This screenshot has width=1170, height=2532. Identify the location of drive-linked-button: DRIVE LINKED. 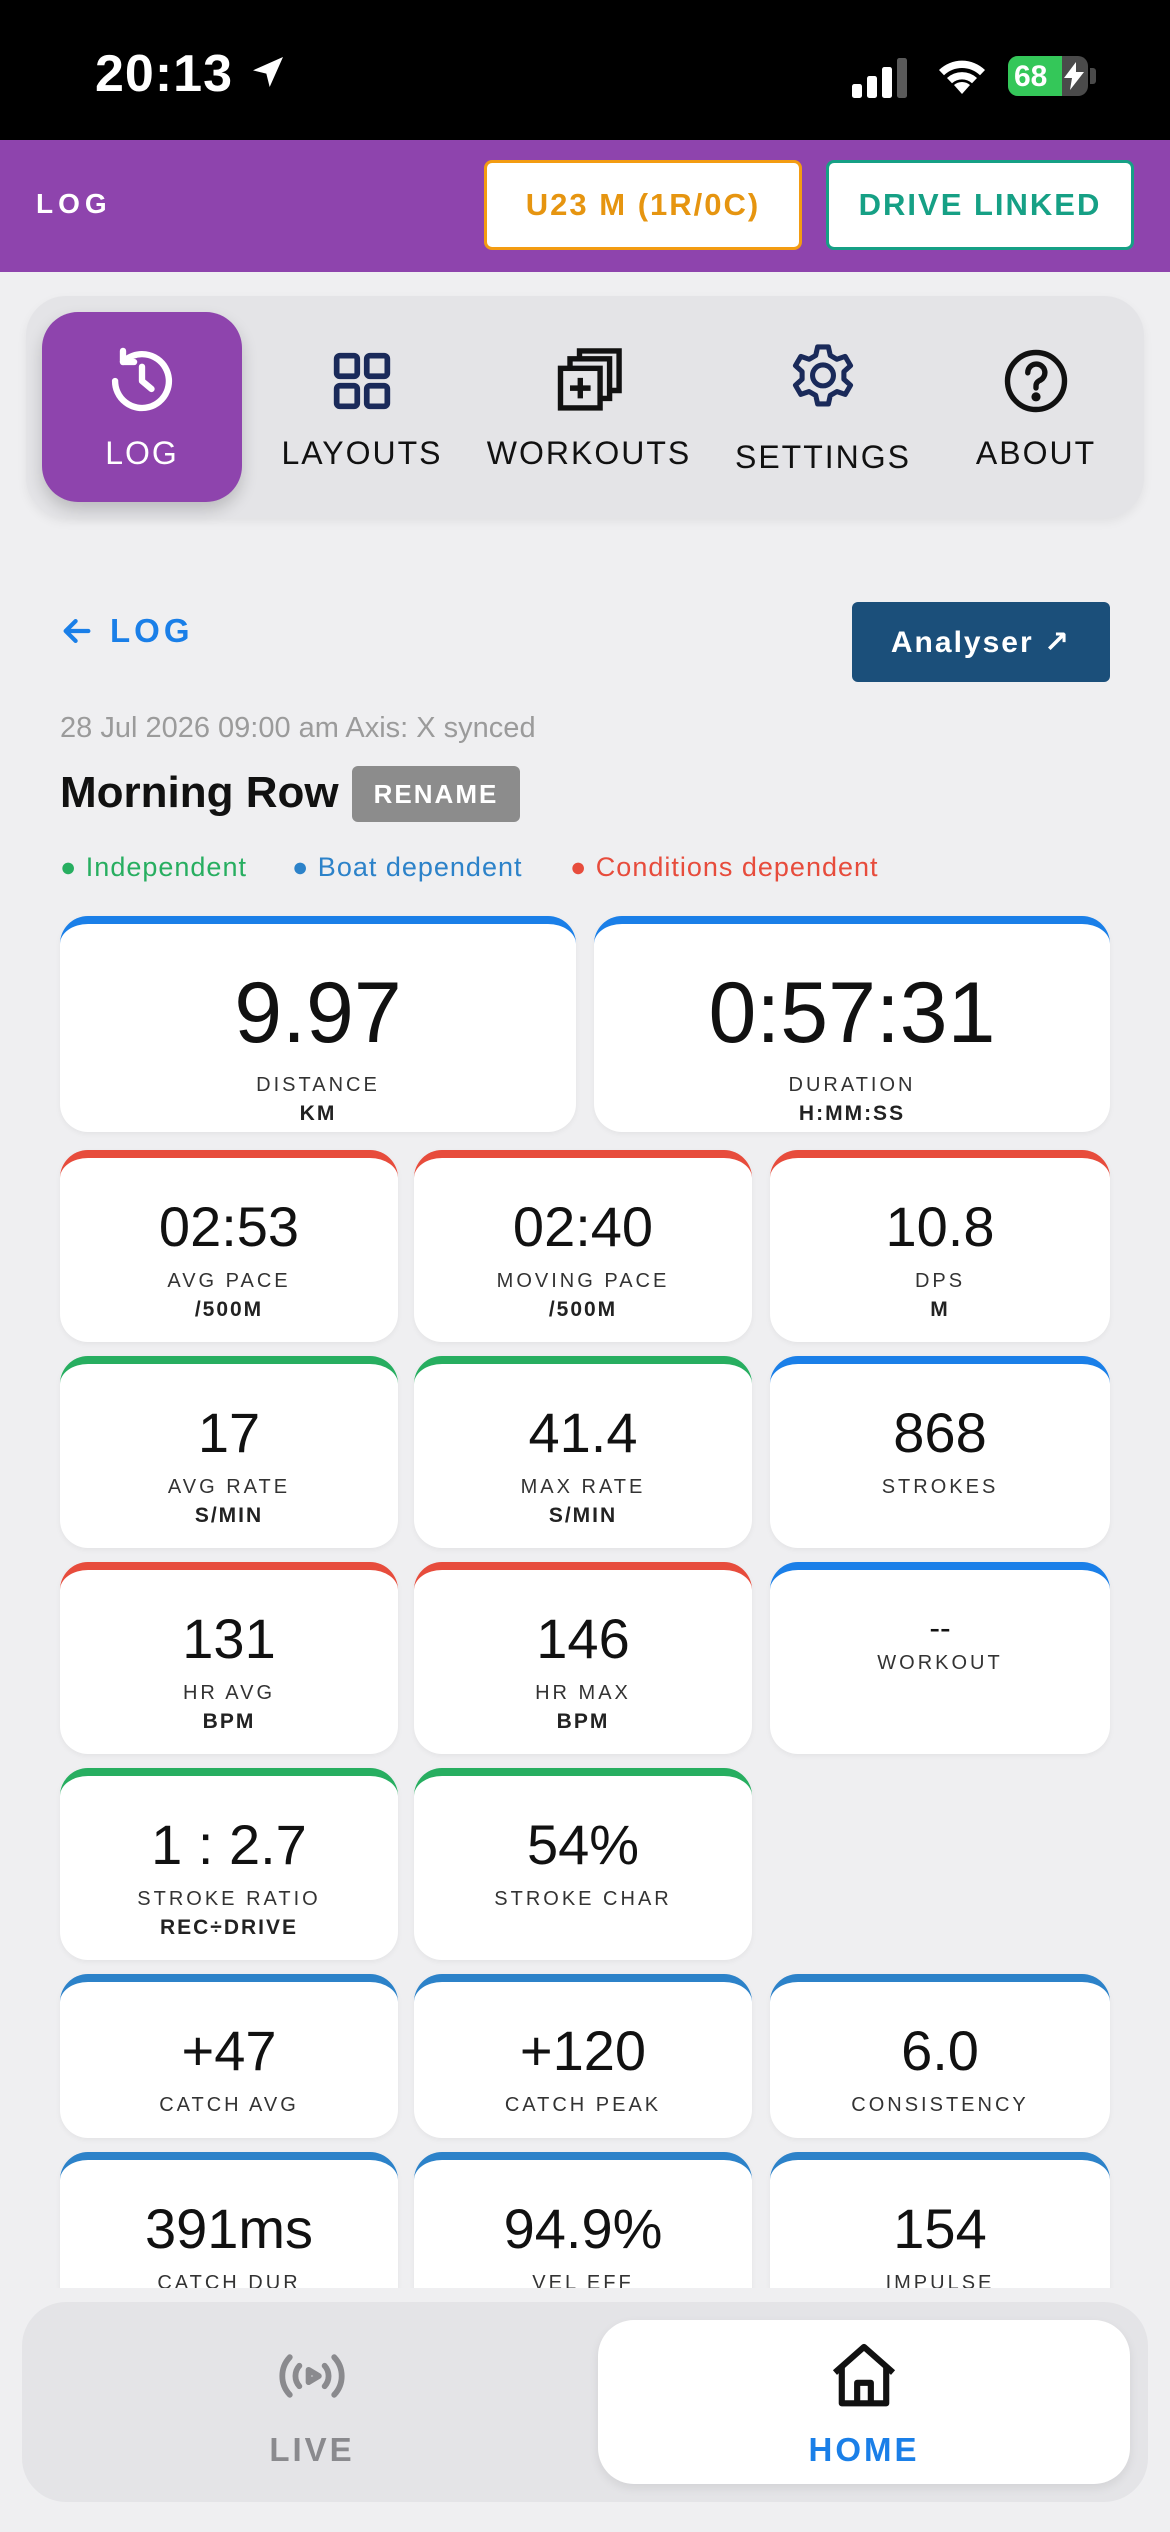
(980, 205).